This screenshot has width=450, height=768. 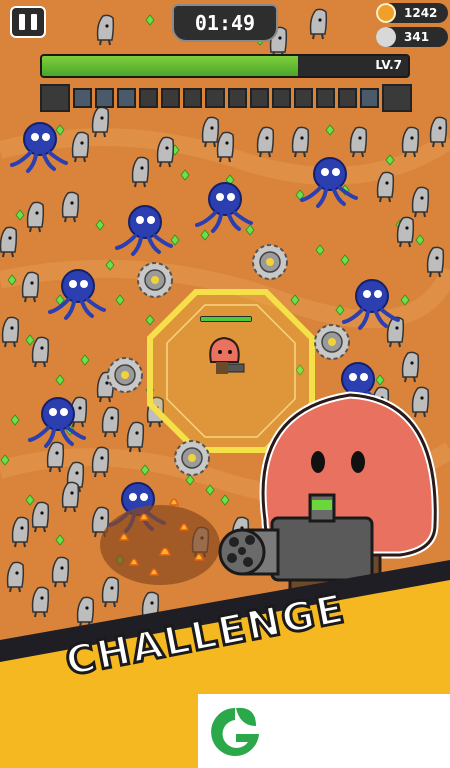 I want to click on round-timer: 01:49, so click(x=225, y=23).